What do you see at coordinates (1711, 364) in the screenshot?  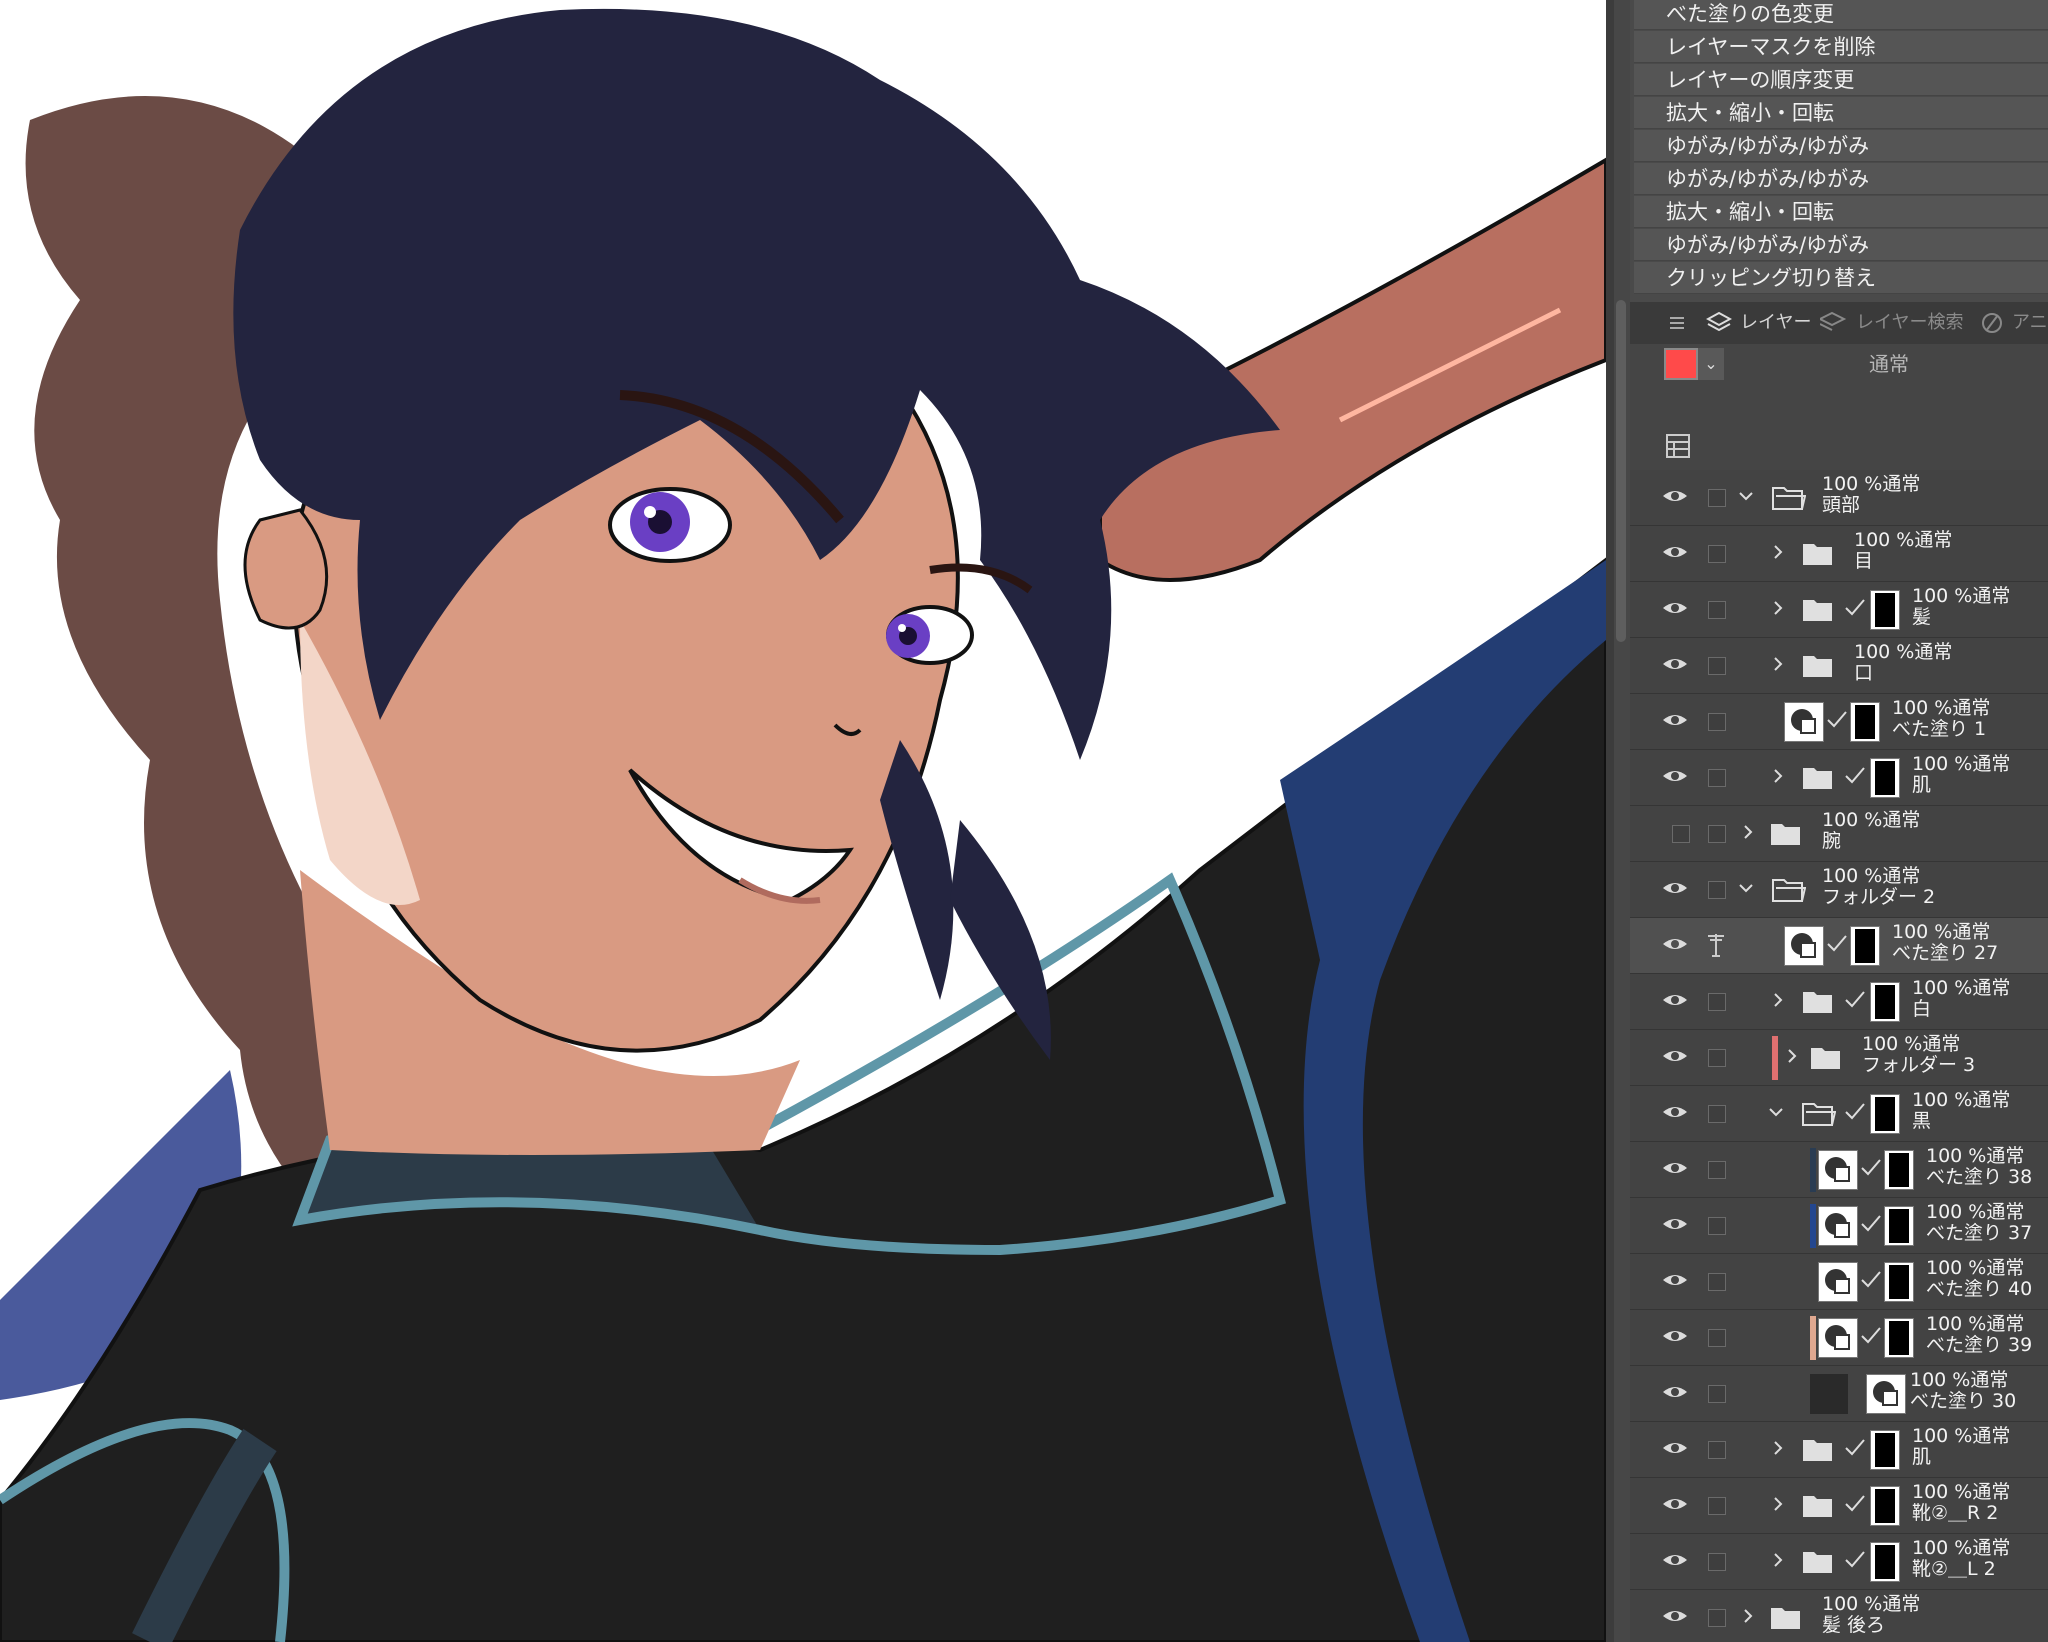 I see `color-dropdown-button: ⌄` at bounding box center [1711, 364].